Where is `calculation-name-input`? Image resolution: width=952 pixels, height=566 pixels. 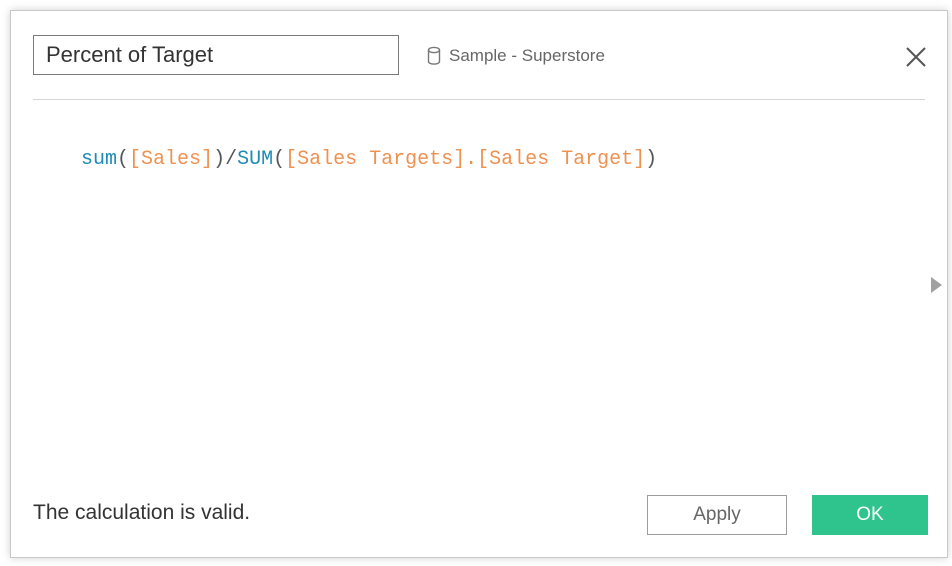 calculation-name-input is located at coordinates (216, 55).